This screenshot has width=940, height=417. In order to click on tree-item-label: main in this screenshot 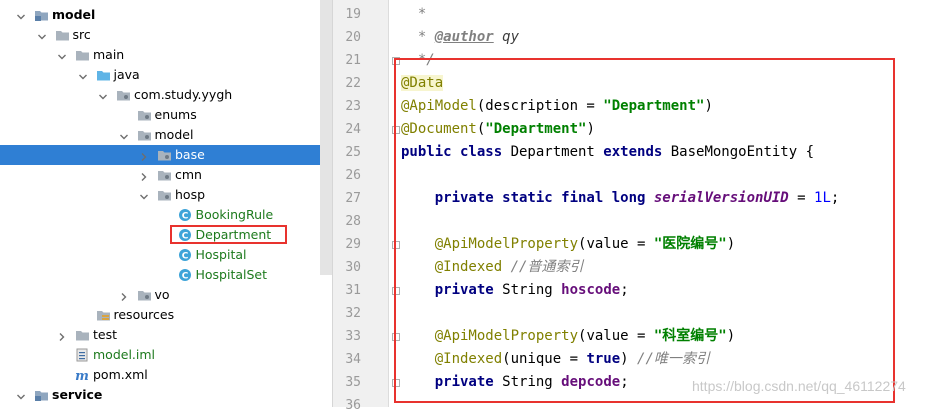, I will do `click(109, 54)`.